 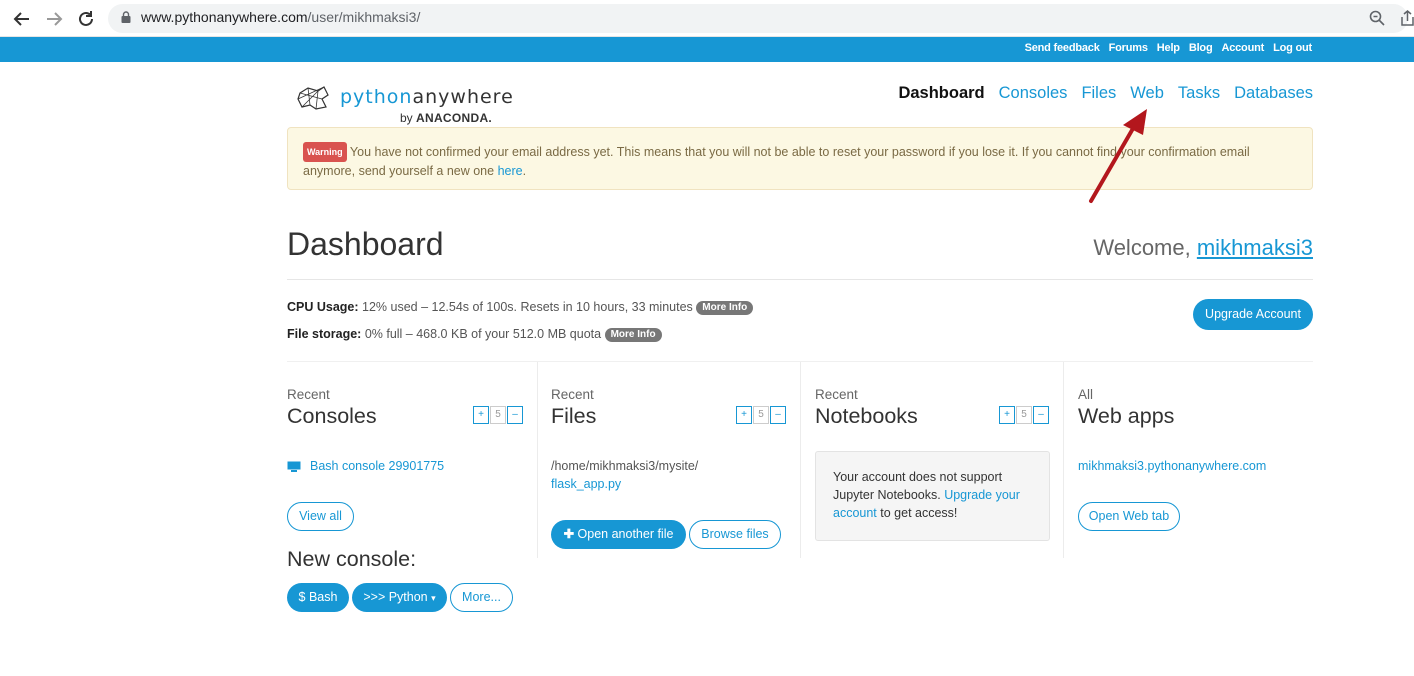 What do you see at coordinates (1098, 93) in the screenshot?
I see `nav-files: Files` at bounding box center [1098, 93].